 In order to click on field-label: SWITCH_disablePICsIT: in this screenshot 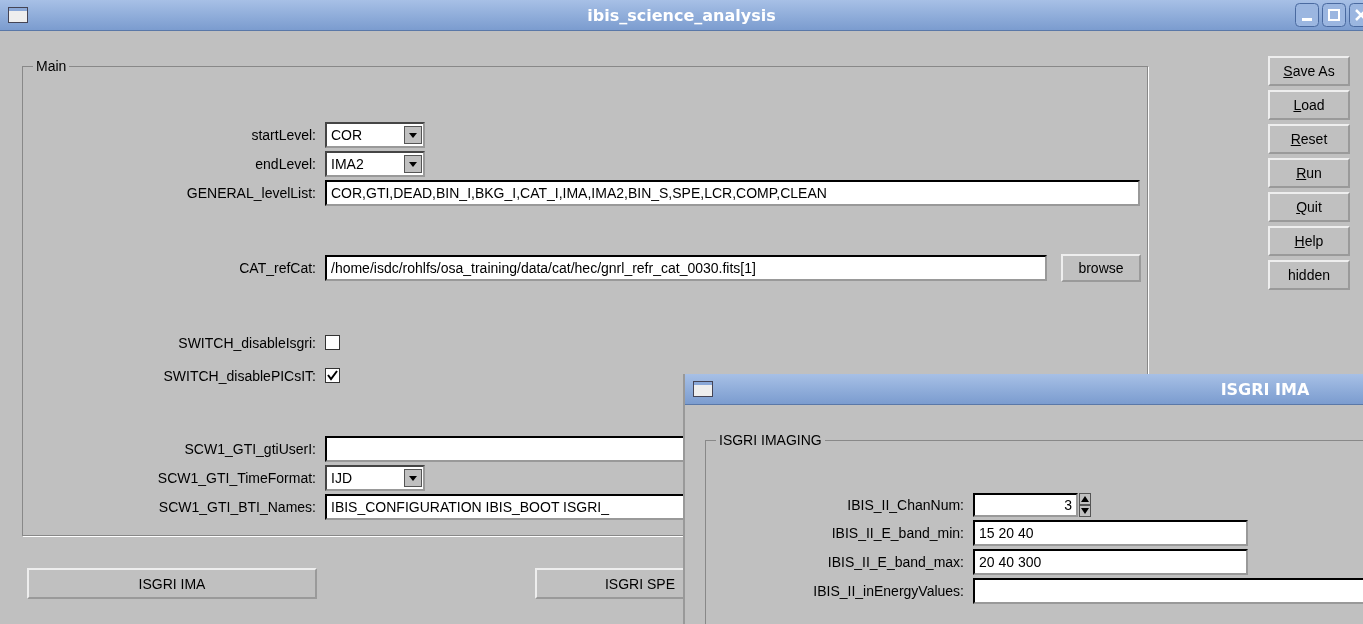, I will do `click(239, 375)`.